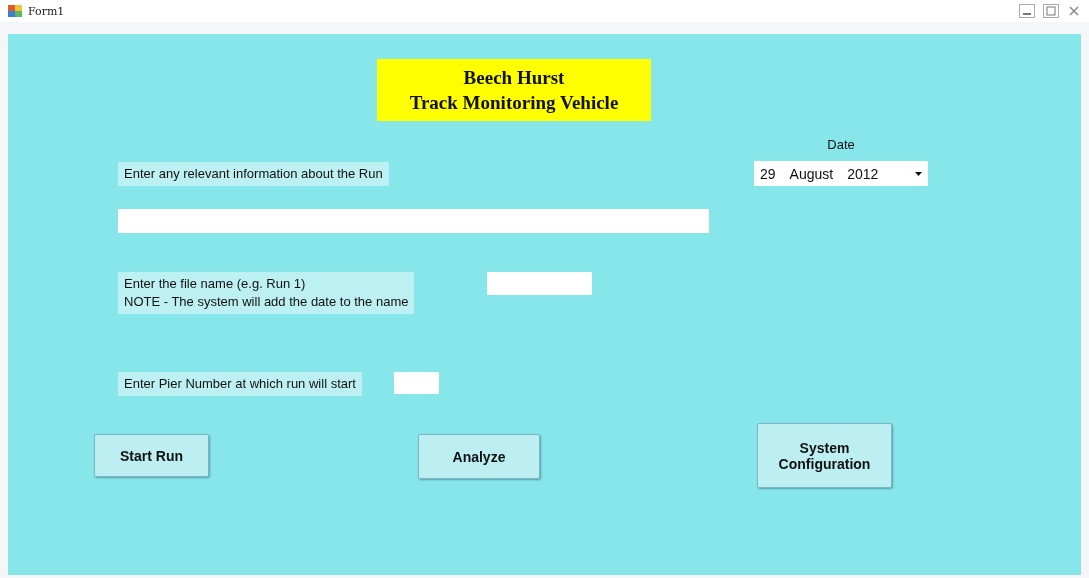 This screenshot has height=578, width=1089. Describe the element at coordinates (1074, 11) in the screenshot. I see `close-icon` at that location.